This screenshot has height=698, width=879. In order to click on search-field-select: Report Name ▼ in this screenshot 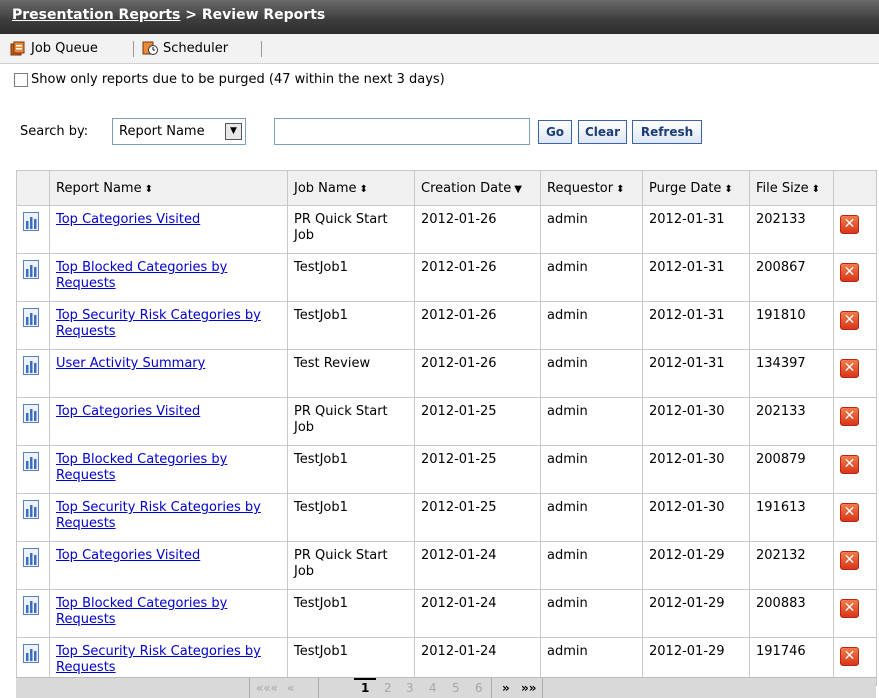, I will do `click(179, 131)`.